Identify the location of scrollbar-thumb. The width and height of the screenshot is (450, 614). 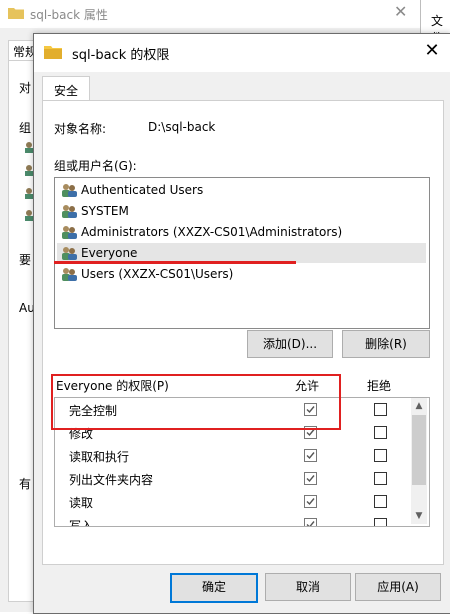
(419, 450).